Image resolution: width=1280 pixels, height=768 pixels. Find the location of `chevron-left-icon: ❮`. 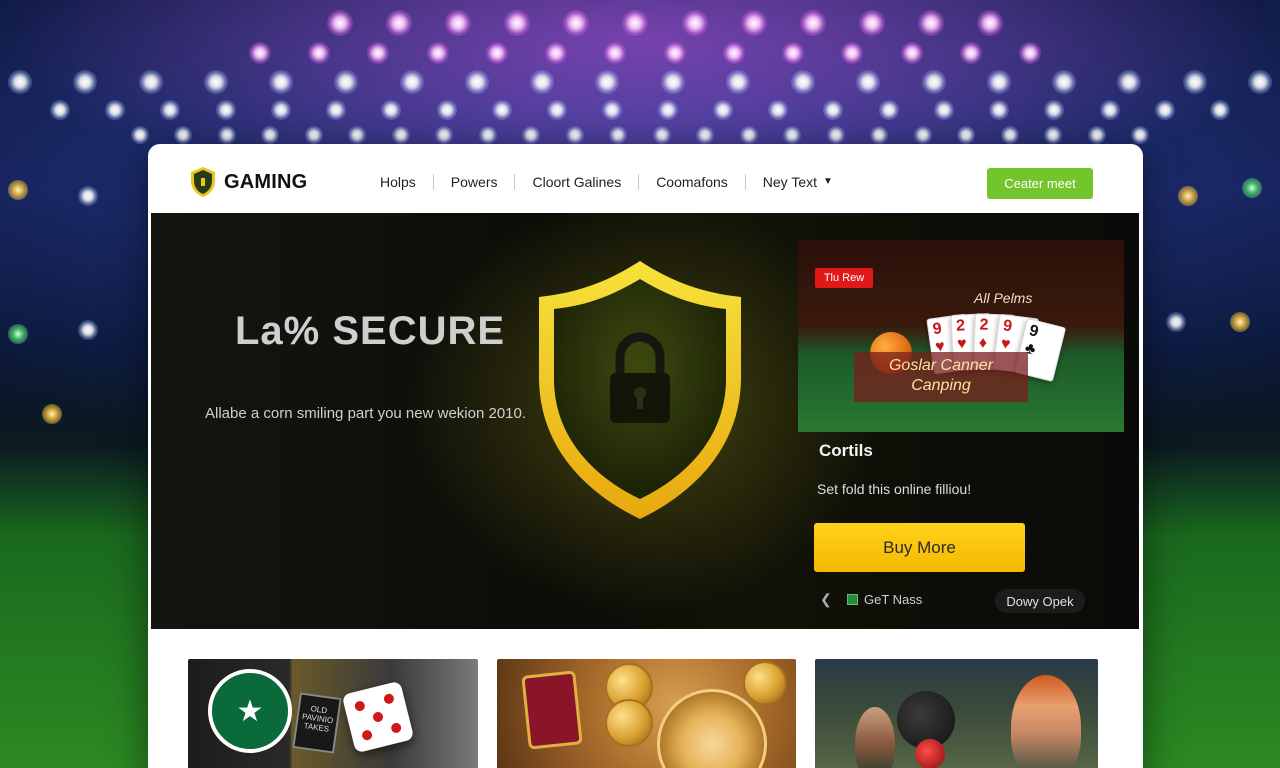

chevron-left-icon: ❮ is located at coordinates (826, 599).